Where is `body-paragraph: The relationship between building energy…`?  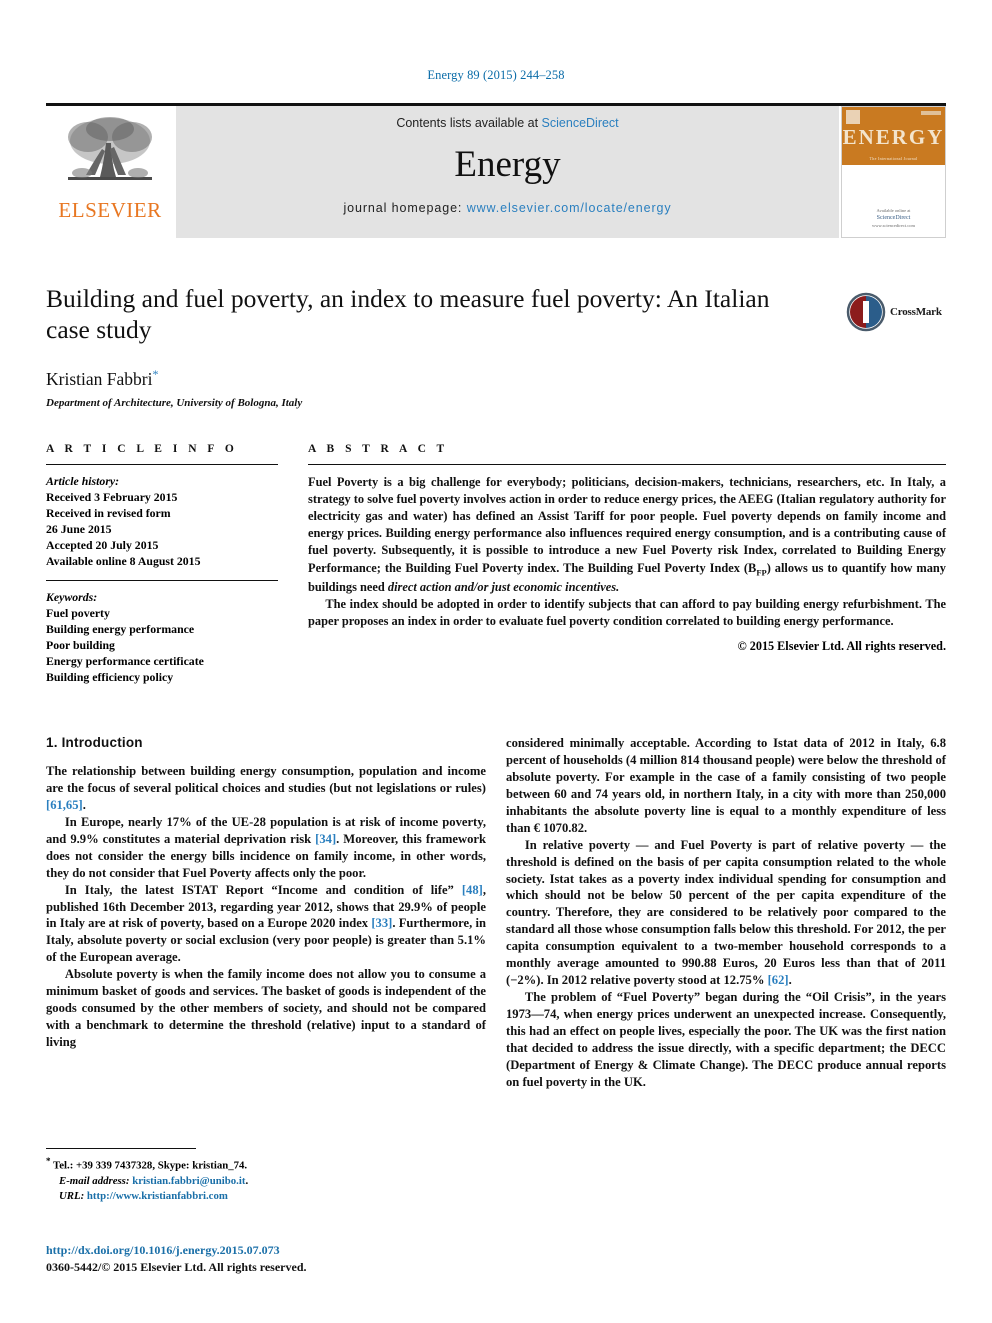 body-paragraph: The relationship between building energy… is located at coordinates (266, 788).